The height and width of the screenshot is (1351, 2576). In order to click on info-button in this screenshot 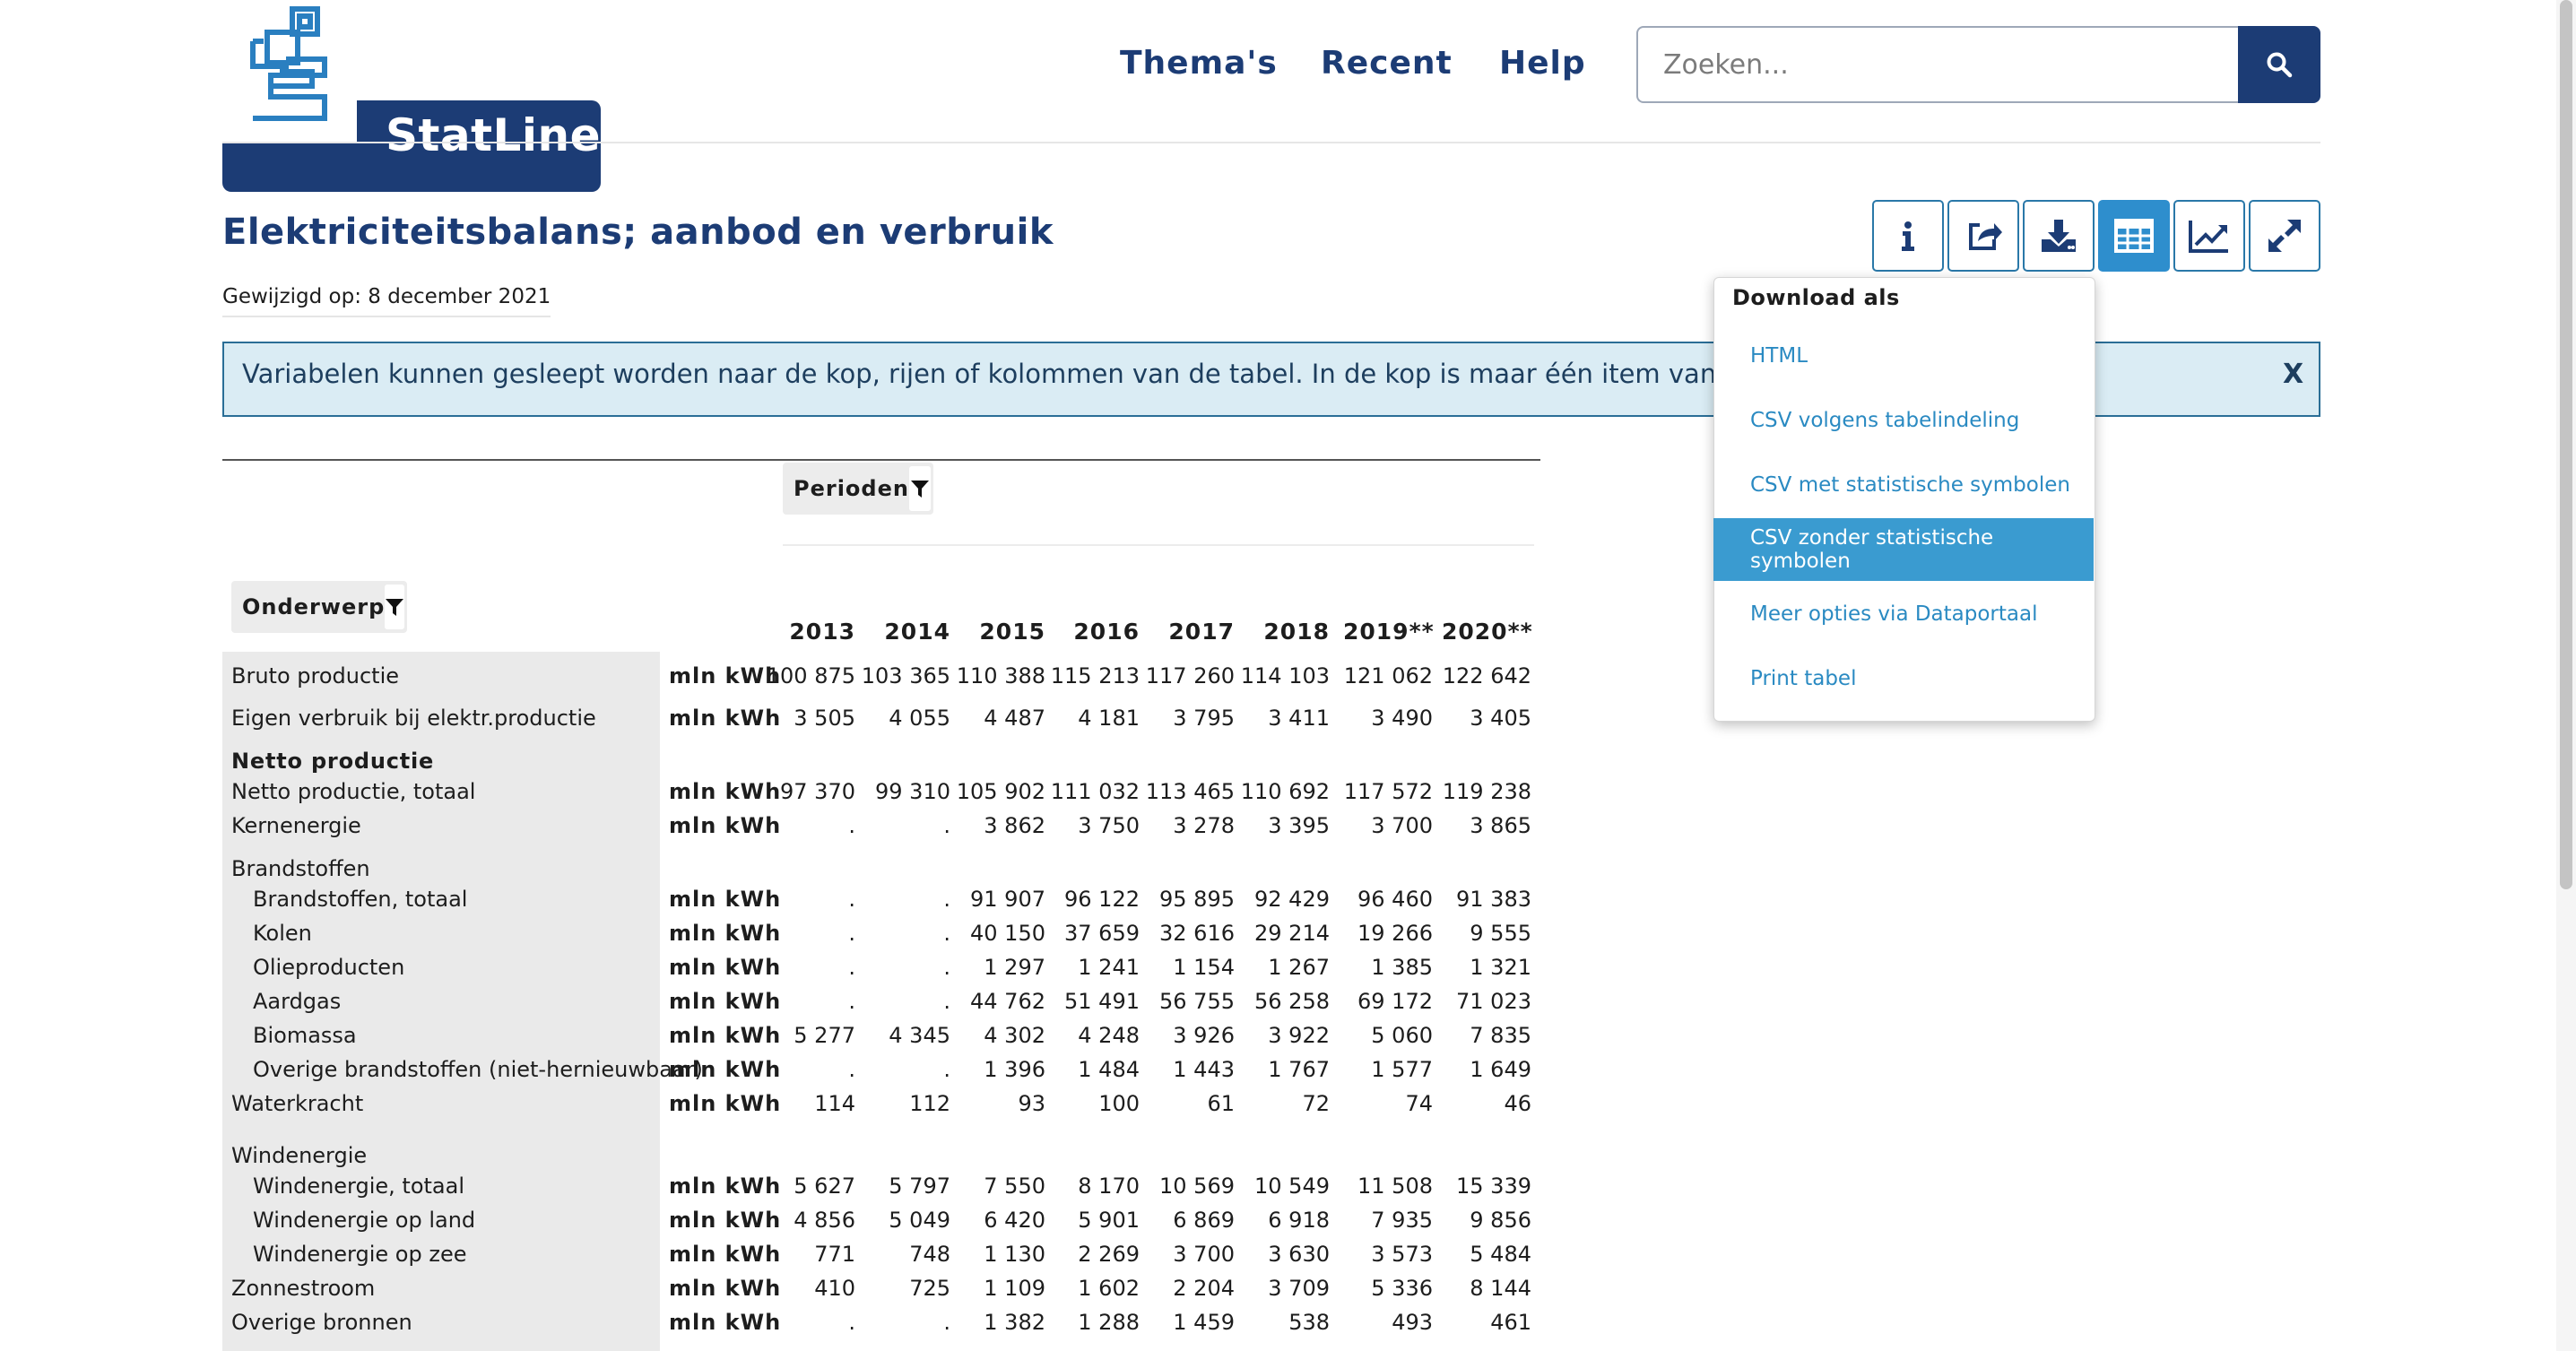, I will do `click(1908, 236)`.